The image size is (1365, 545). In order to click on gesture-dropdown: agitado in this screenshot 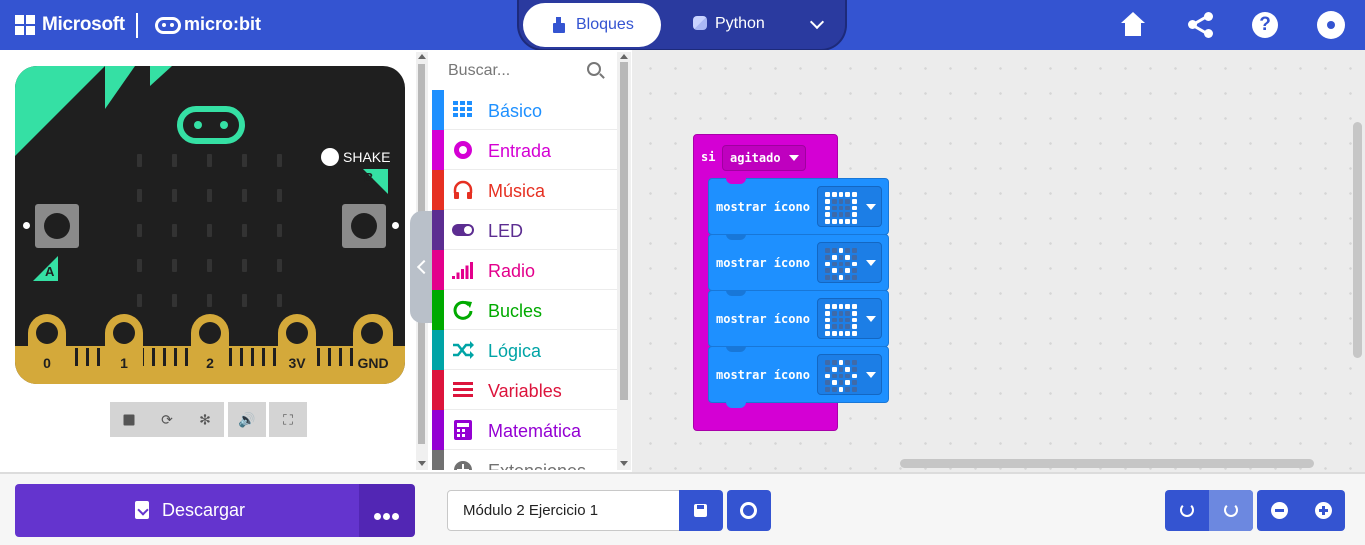, I will do `click(764, 158)`.